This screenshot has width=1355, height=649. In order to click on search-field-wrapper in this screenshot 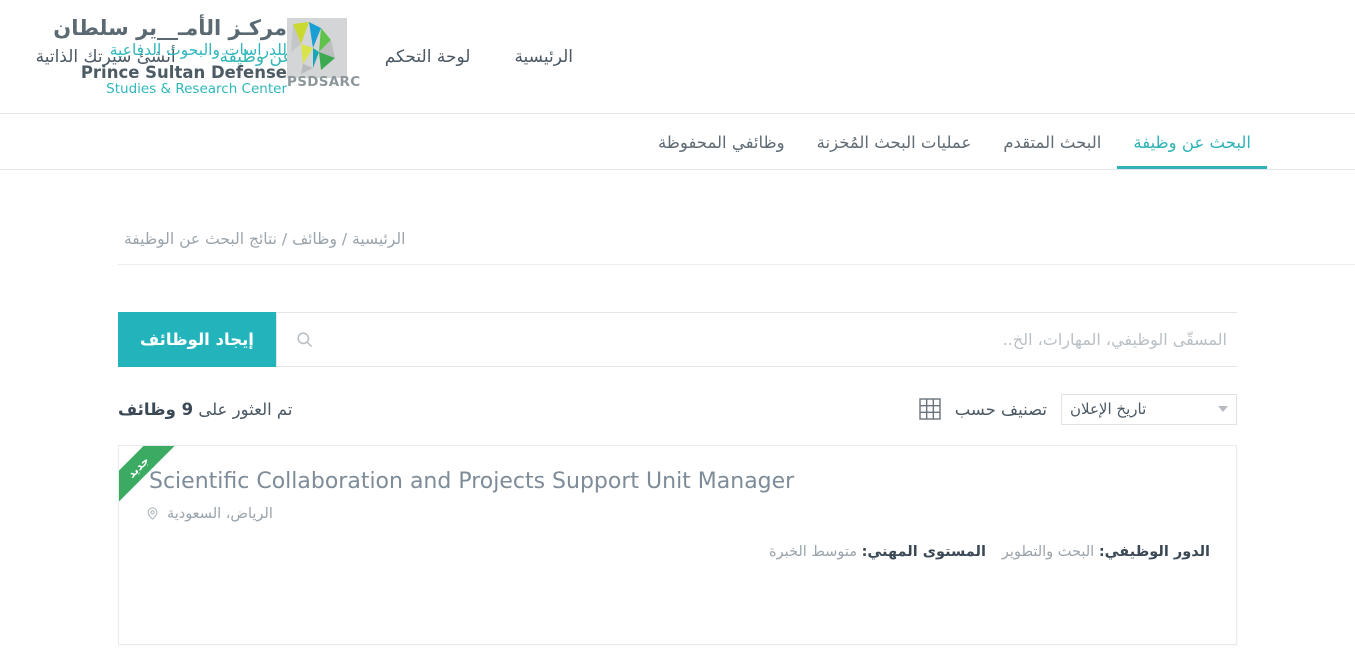, I will do `click(756, 339)`.